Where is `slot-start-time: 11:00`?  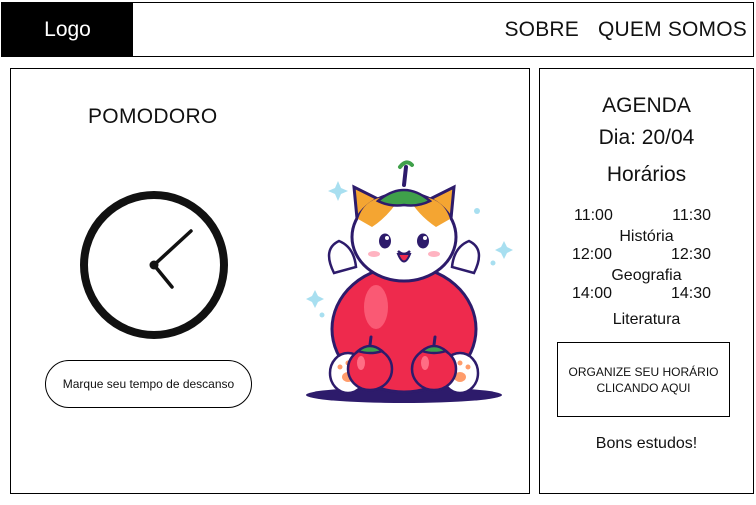
slot-start-time: 11:00 is located at coordinates (593, 215).